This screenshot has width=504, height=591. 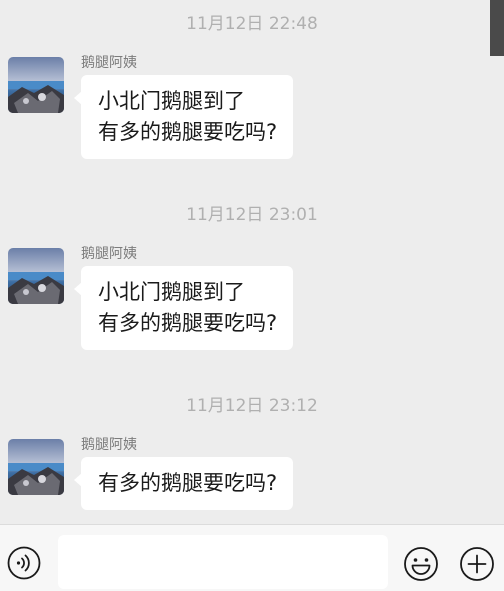 What do you see at coordinates (252, 24) in the screenshot?
I see `timestamp: 11月12日 22:48` at bounding box center [252, 24].